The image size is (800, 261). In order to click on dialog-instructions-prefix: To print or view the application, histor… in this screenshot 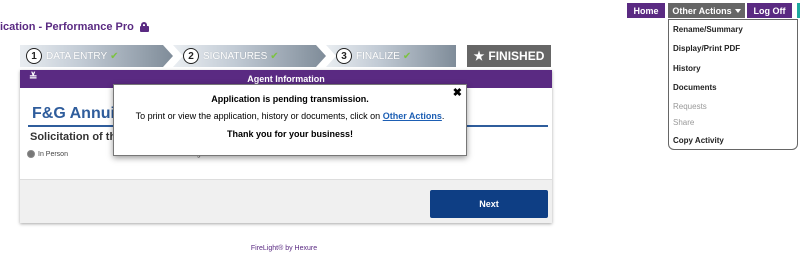, I will do `click(259, 116)`.